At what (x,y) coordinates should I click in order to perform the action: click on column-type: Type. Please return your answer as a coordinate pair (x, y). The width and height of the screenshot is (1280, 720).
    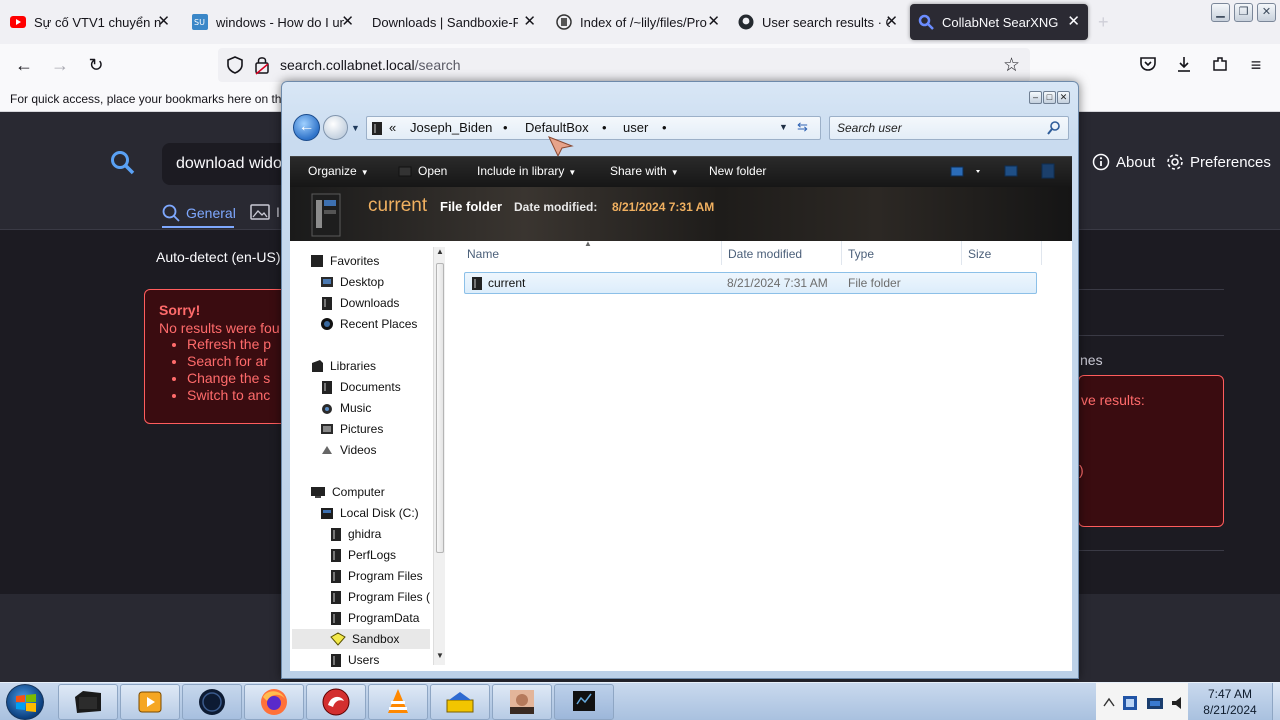
    Looking at the image, I should click on (861, 254).